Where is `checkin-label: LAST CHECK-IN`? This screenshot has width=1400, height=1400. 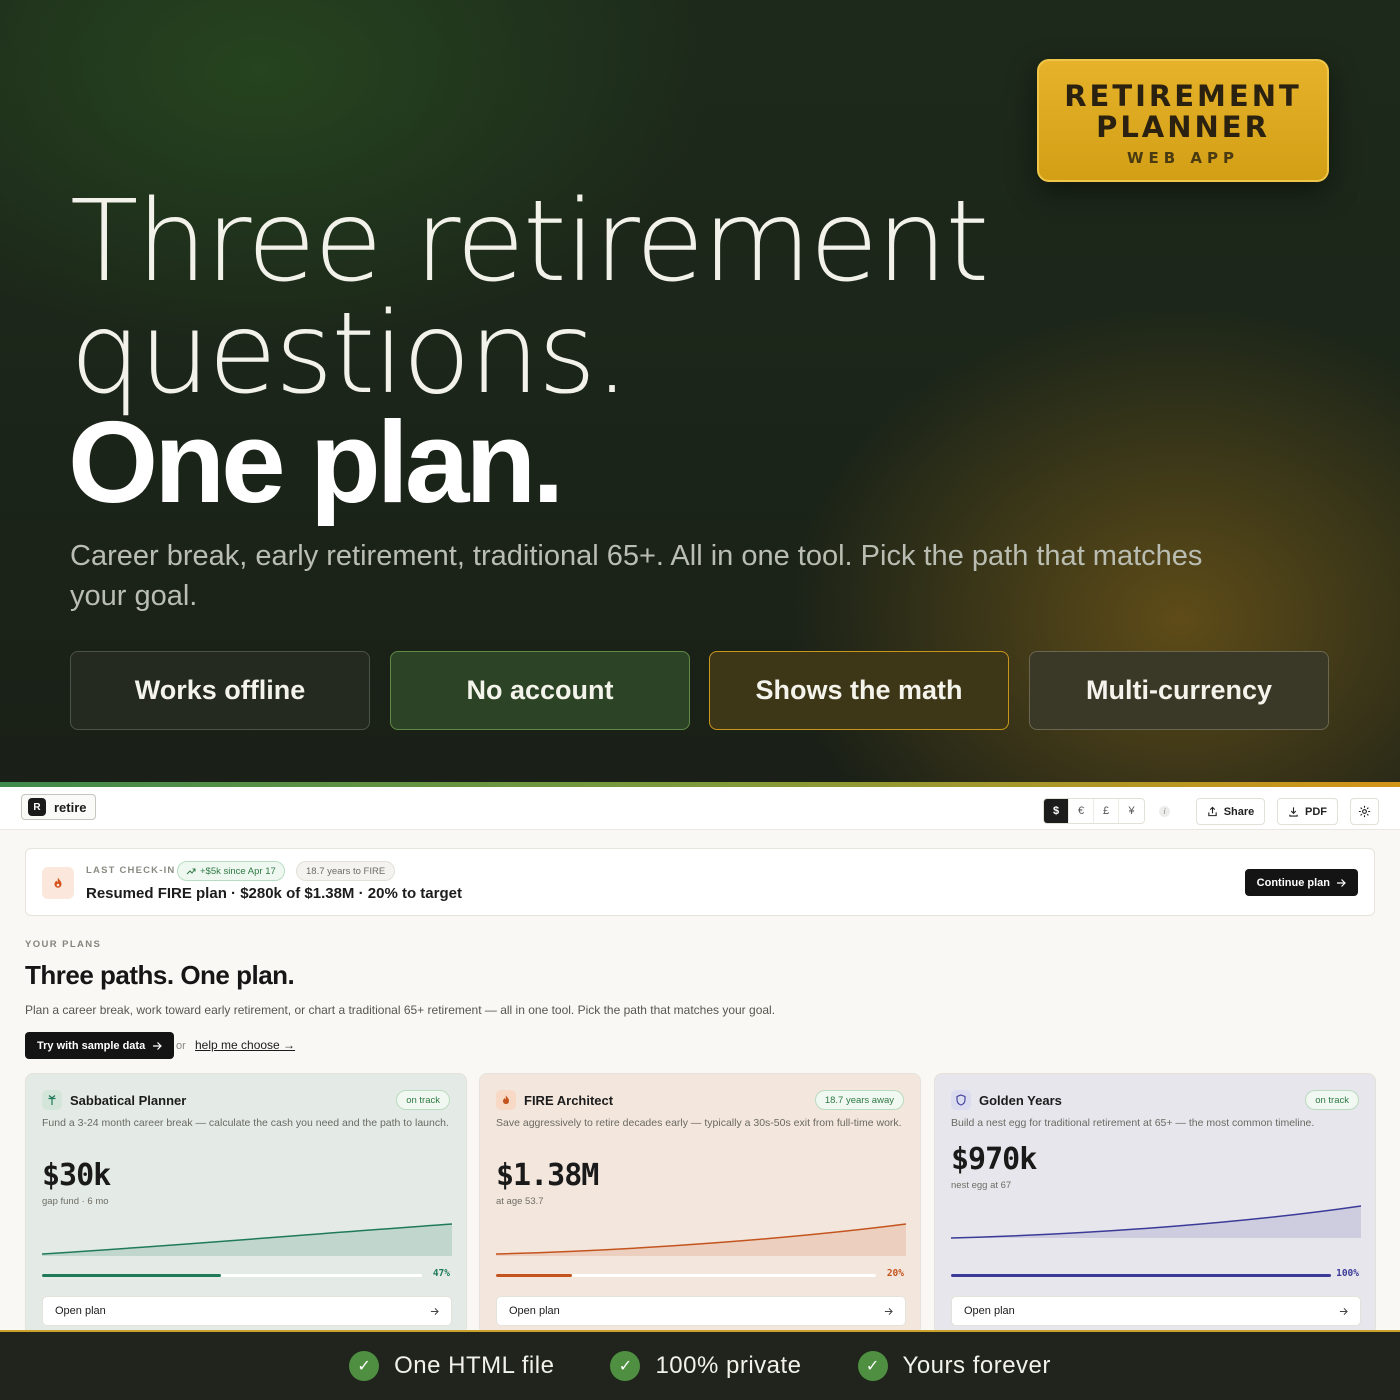 checkin-label: LAST CHECK-IN is located at coordinates (131, 870).